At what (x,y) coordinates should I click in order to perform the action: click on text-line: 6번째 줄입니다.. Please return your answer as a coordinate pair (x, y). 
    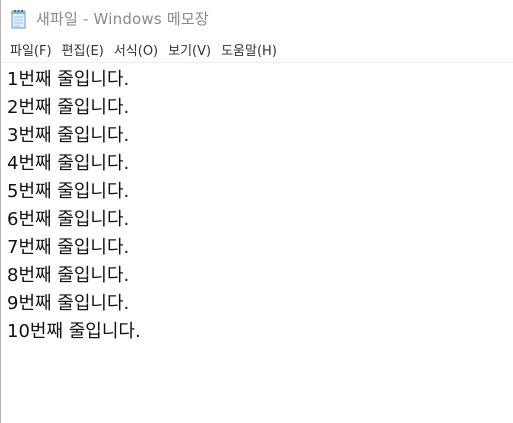
    Looking at the image, I should click on (68, 219).